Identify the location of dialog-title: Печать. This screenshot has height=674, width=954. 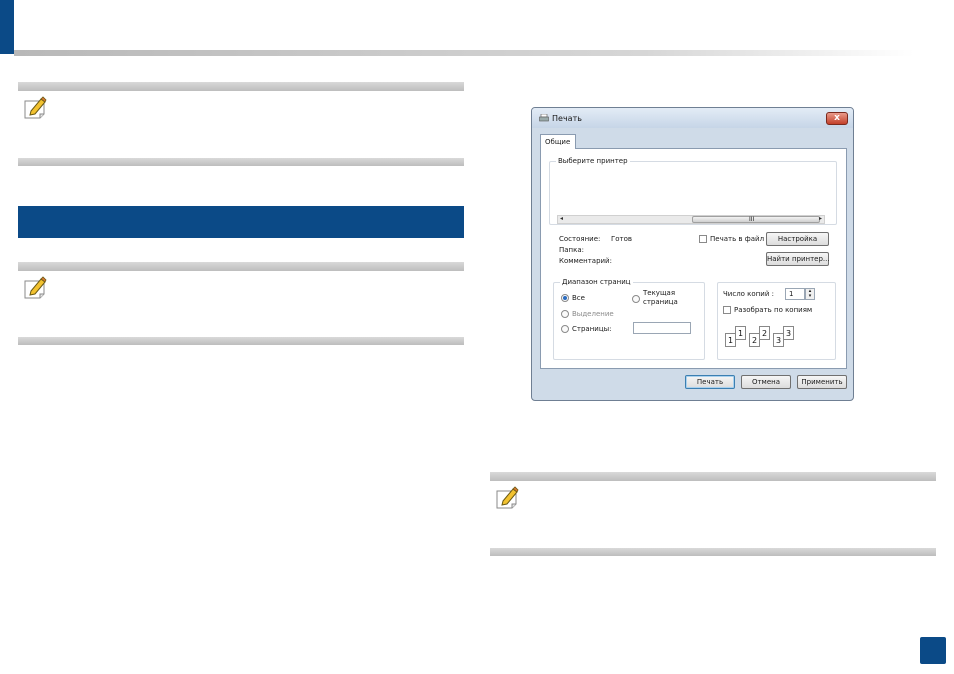
(567, 118).